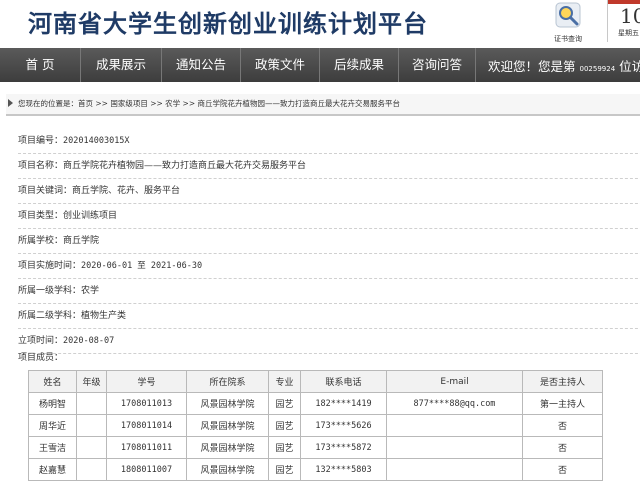 This screenshot has width=640, height=481. What do you see at coordinates (142, 266) in the screenshot?
I see `detail-value: 2020-06-01 至 2021-06-30` at bounding box center [142, 266].